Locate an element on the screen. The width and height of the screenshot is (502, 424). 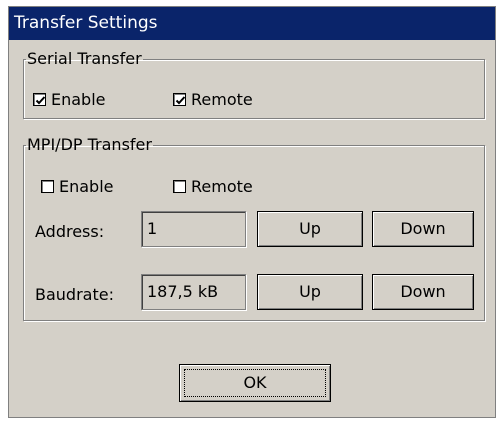
serial-transfer-legend: Serial Transfer is located at coordinates (84, 58).